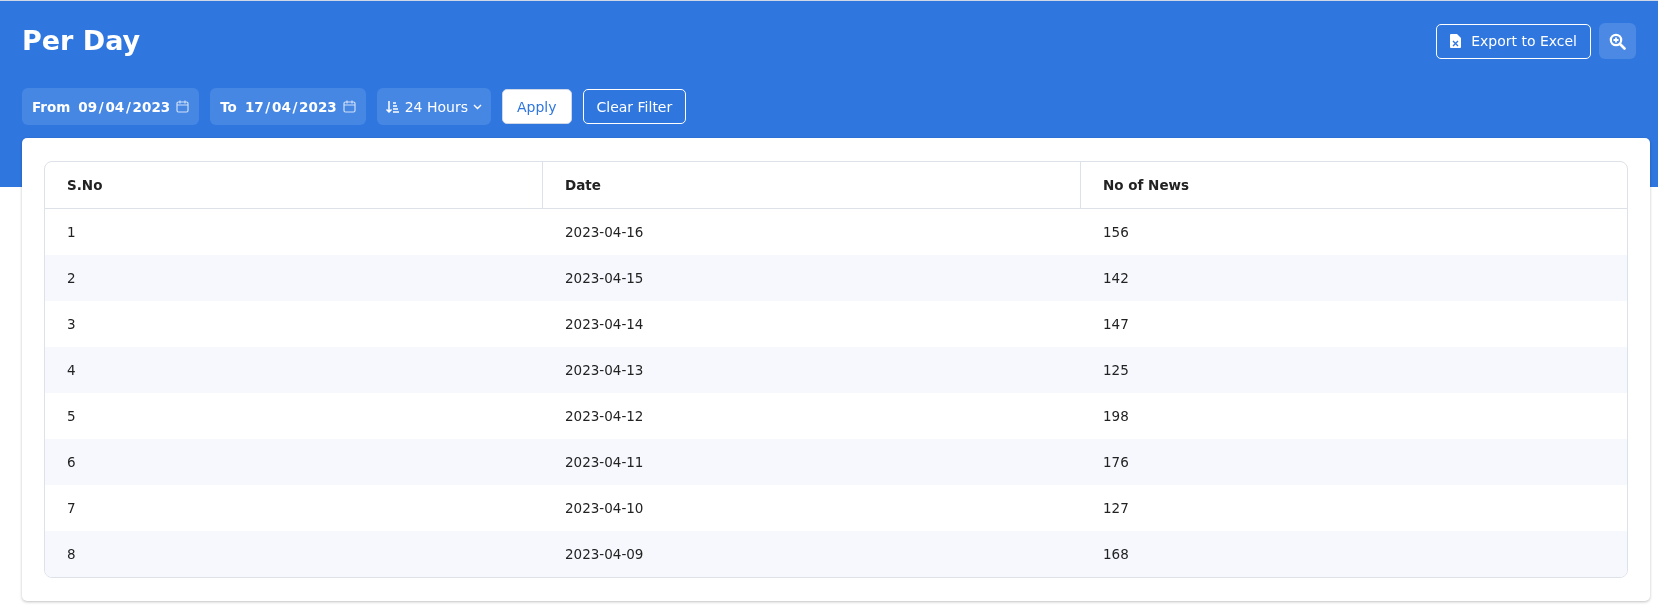 The image size is (1658, 610). Describe the element at coordinates (812, 554) in the screenshot. I see `table-cell: 2023-04-09` at that location.